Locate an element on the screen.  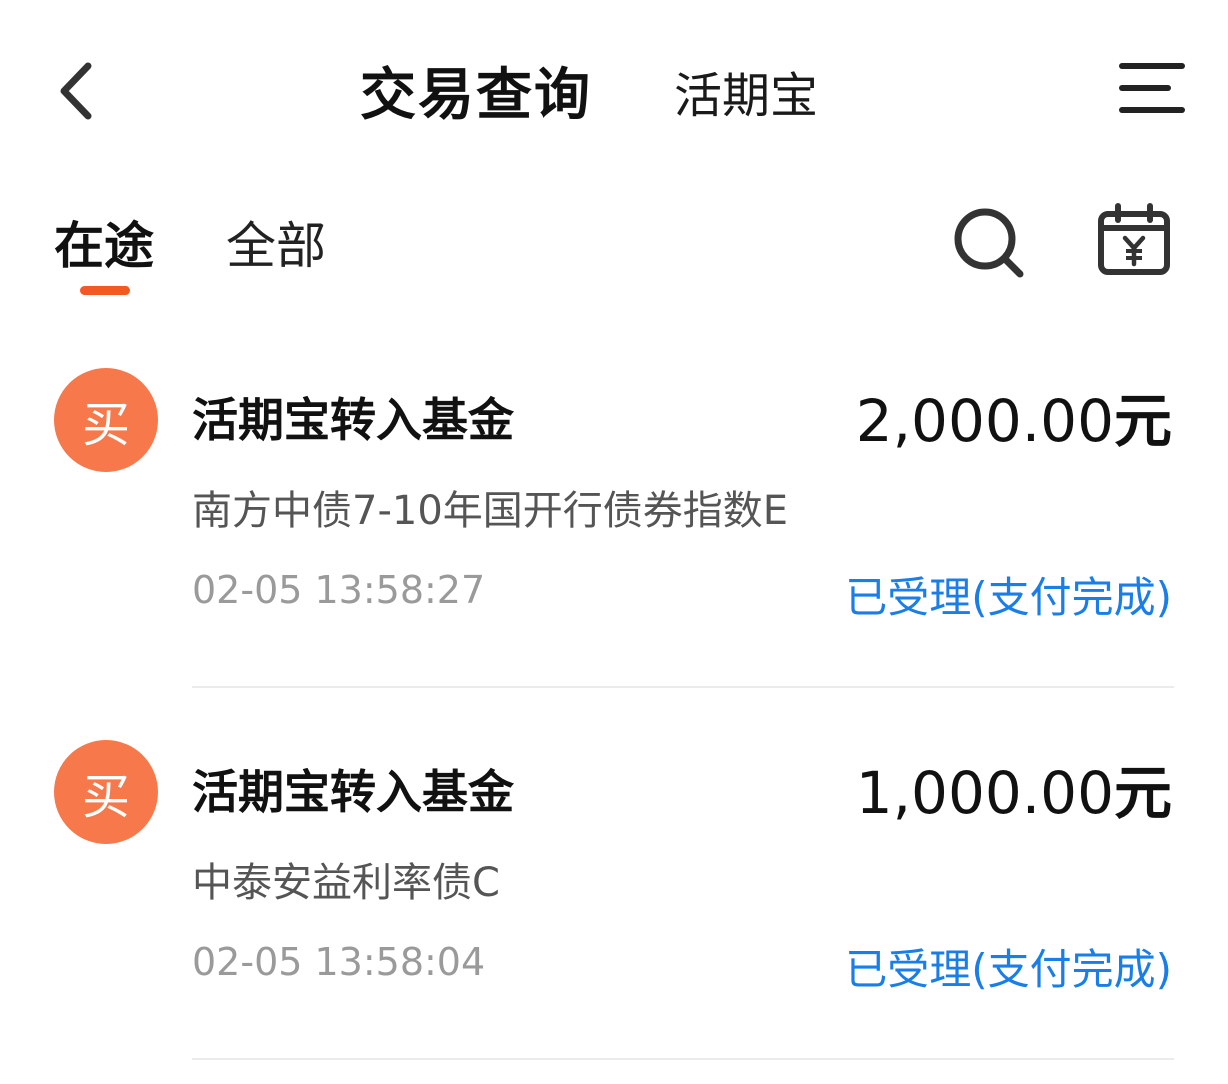
amount-value: 1,000.00 is located at coordinates (984, 793).